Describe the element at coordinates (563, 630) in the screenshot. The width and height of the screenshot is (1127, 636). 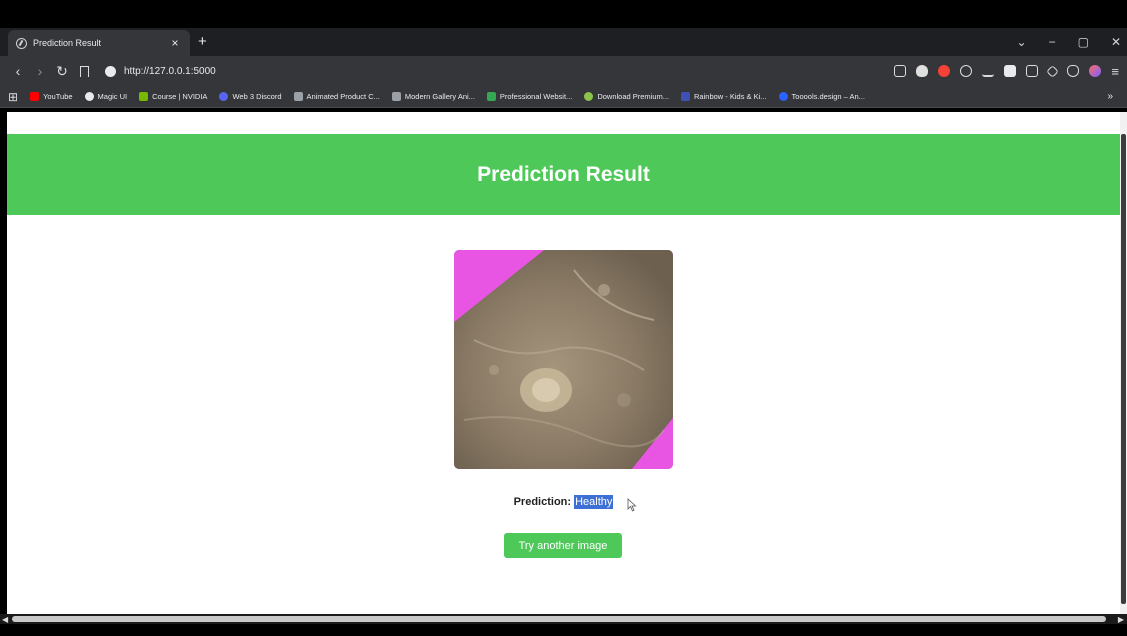
I see `screen-bottom-border` at that location.